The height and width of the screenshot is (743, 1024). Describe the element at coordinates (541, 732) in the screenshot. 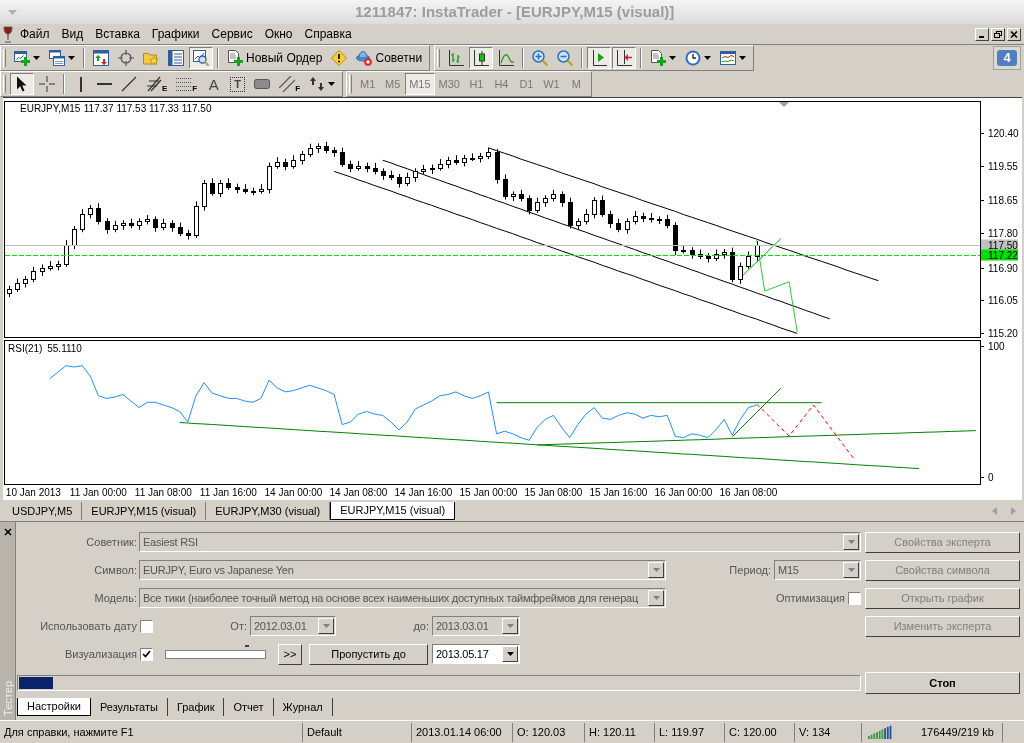

I see `status-text: O: 120.03` at that location.